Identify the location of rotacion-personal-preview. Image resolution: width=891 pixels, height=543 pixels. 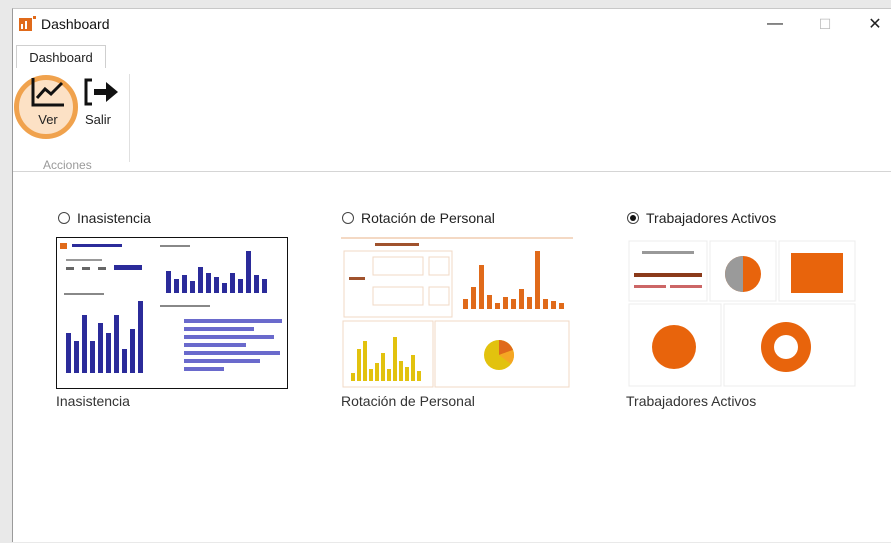
(457, 313).